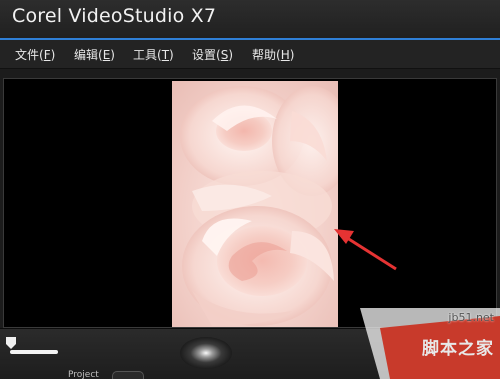 The image size is (500, 379). What do you see at coordinates (250, 353) in the screenshot?
I see `playback-controls: Project` at bounding box center [250, 353].